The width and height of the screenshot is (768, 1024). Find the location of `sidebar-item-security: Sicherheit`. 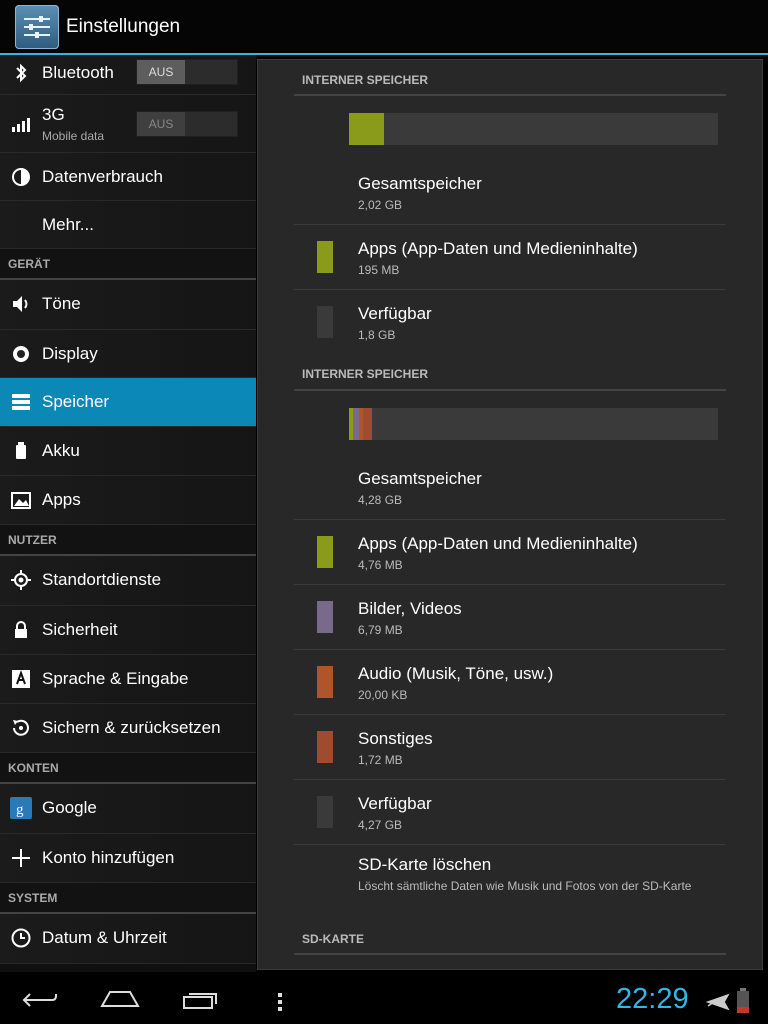

sidebar-item-security: Sicherheit is located at coordinates (128, 630).